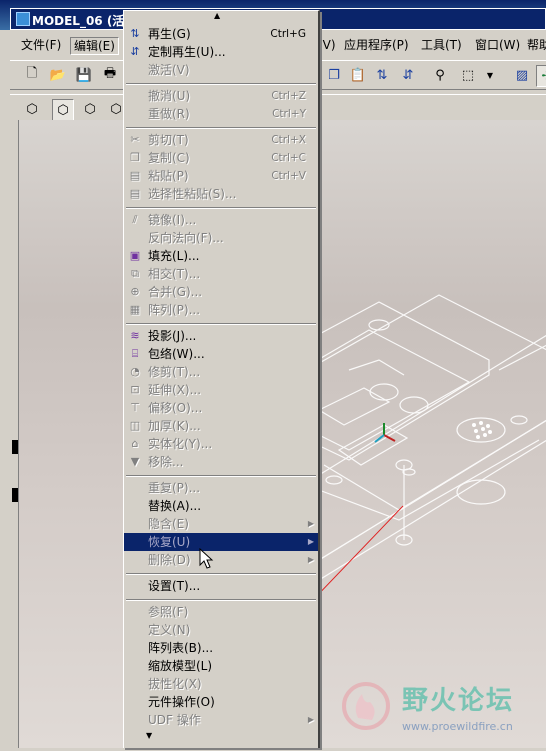 This screenshot has width=546, height=751. What do you see at coordinates (135, 157) in the screenshot?
I see `copy-icon: ❐` at bounding box center [135, 157].